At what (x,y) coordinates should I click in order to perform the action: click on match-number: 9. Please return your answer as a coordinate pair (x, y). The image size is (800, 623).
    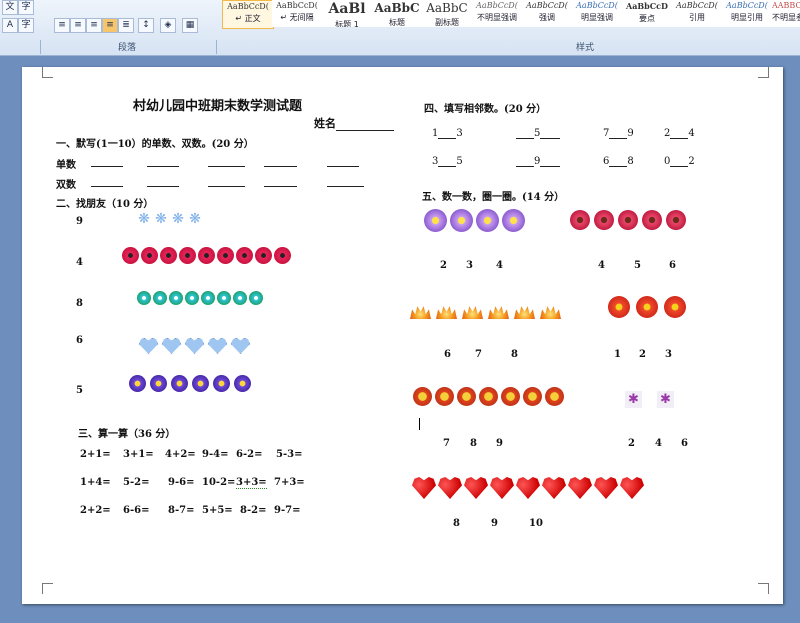
    Looking at the image, I should click on (79, 221).